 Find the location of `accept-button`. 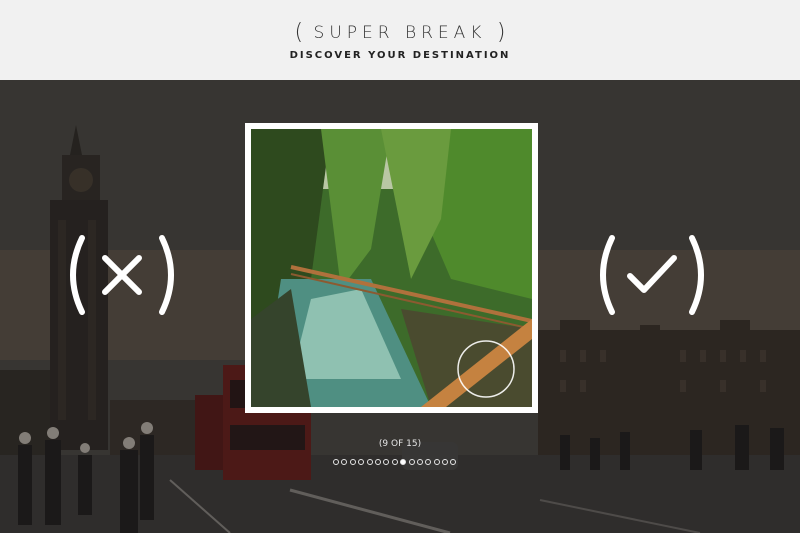

accept-button is located at coordinates (657, 280).